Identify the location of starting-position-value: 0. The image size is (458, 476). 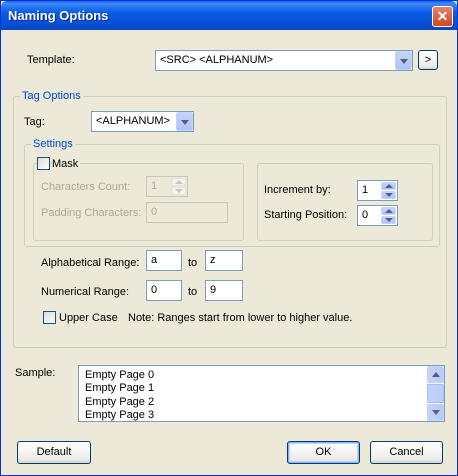
(365, 215).